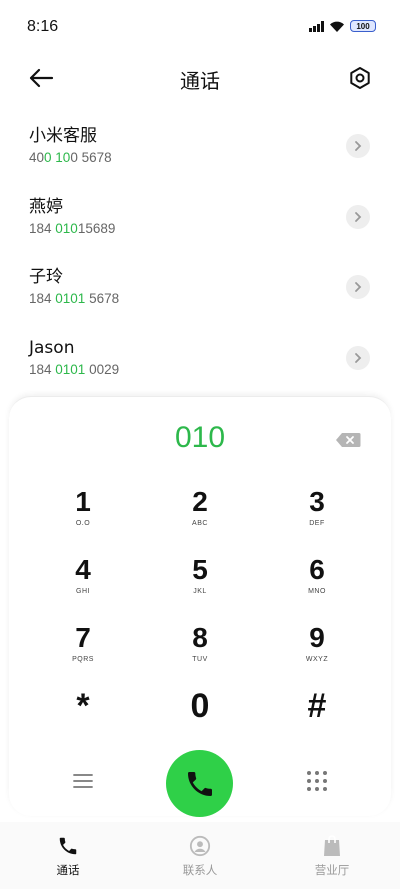 This screenshot has width=400, height=889. Describe the element at coordinates (46, 206) in the screenshot. I see `contact-name: 燕婷` at that location.